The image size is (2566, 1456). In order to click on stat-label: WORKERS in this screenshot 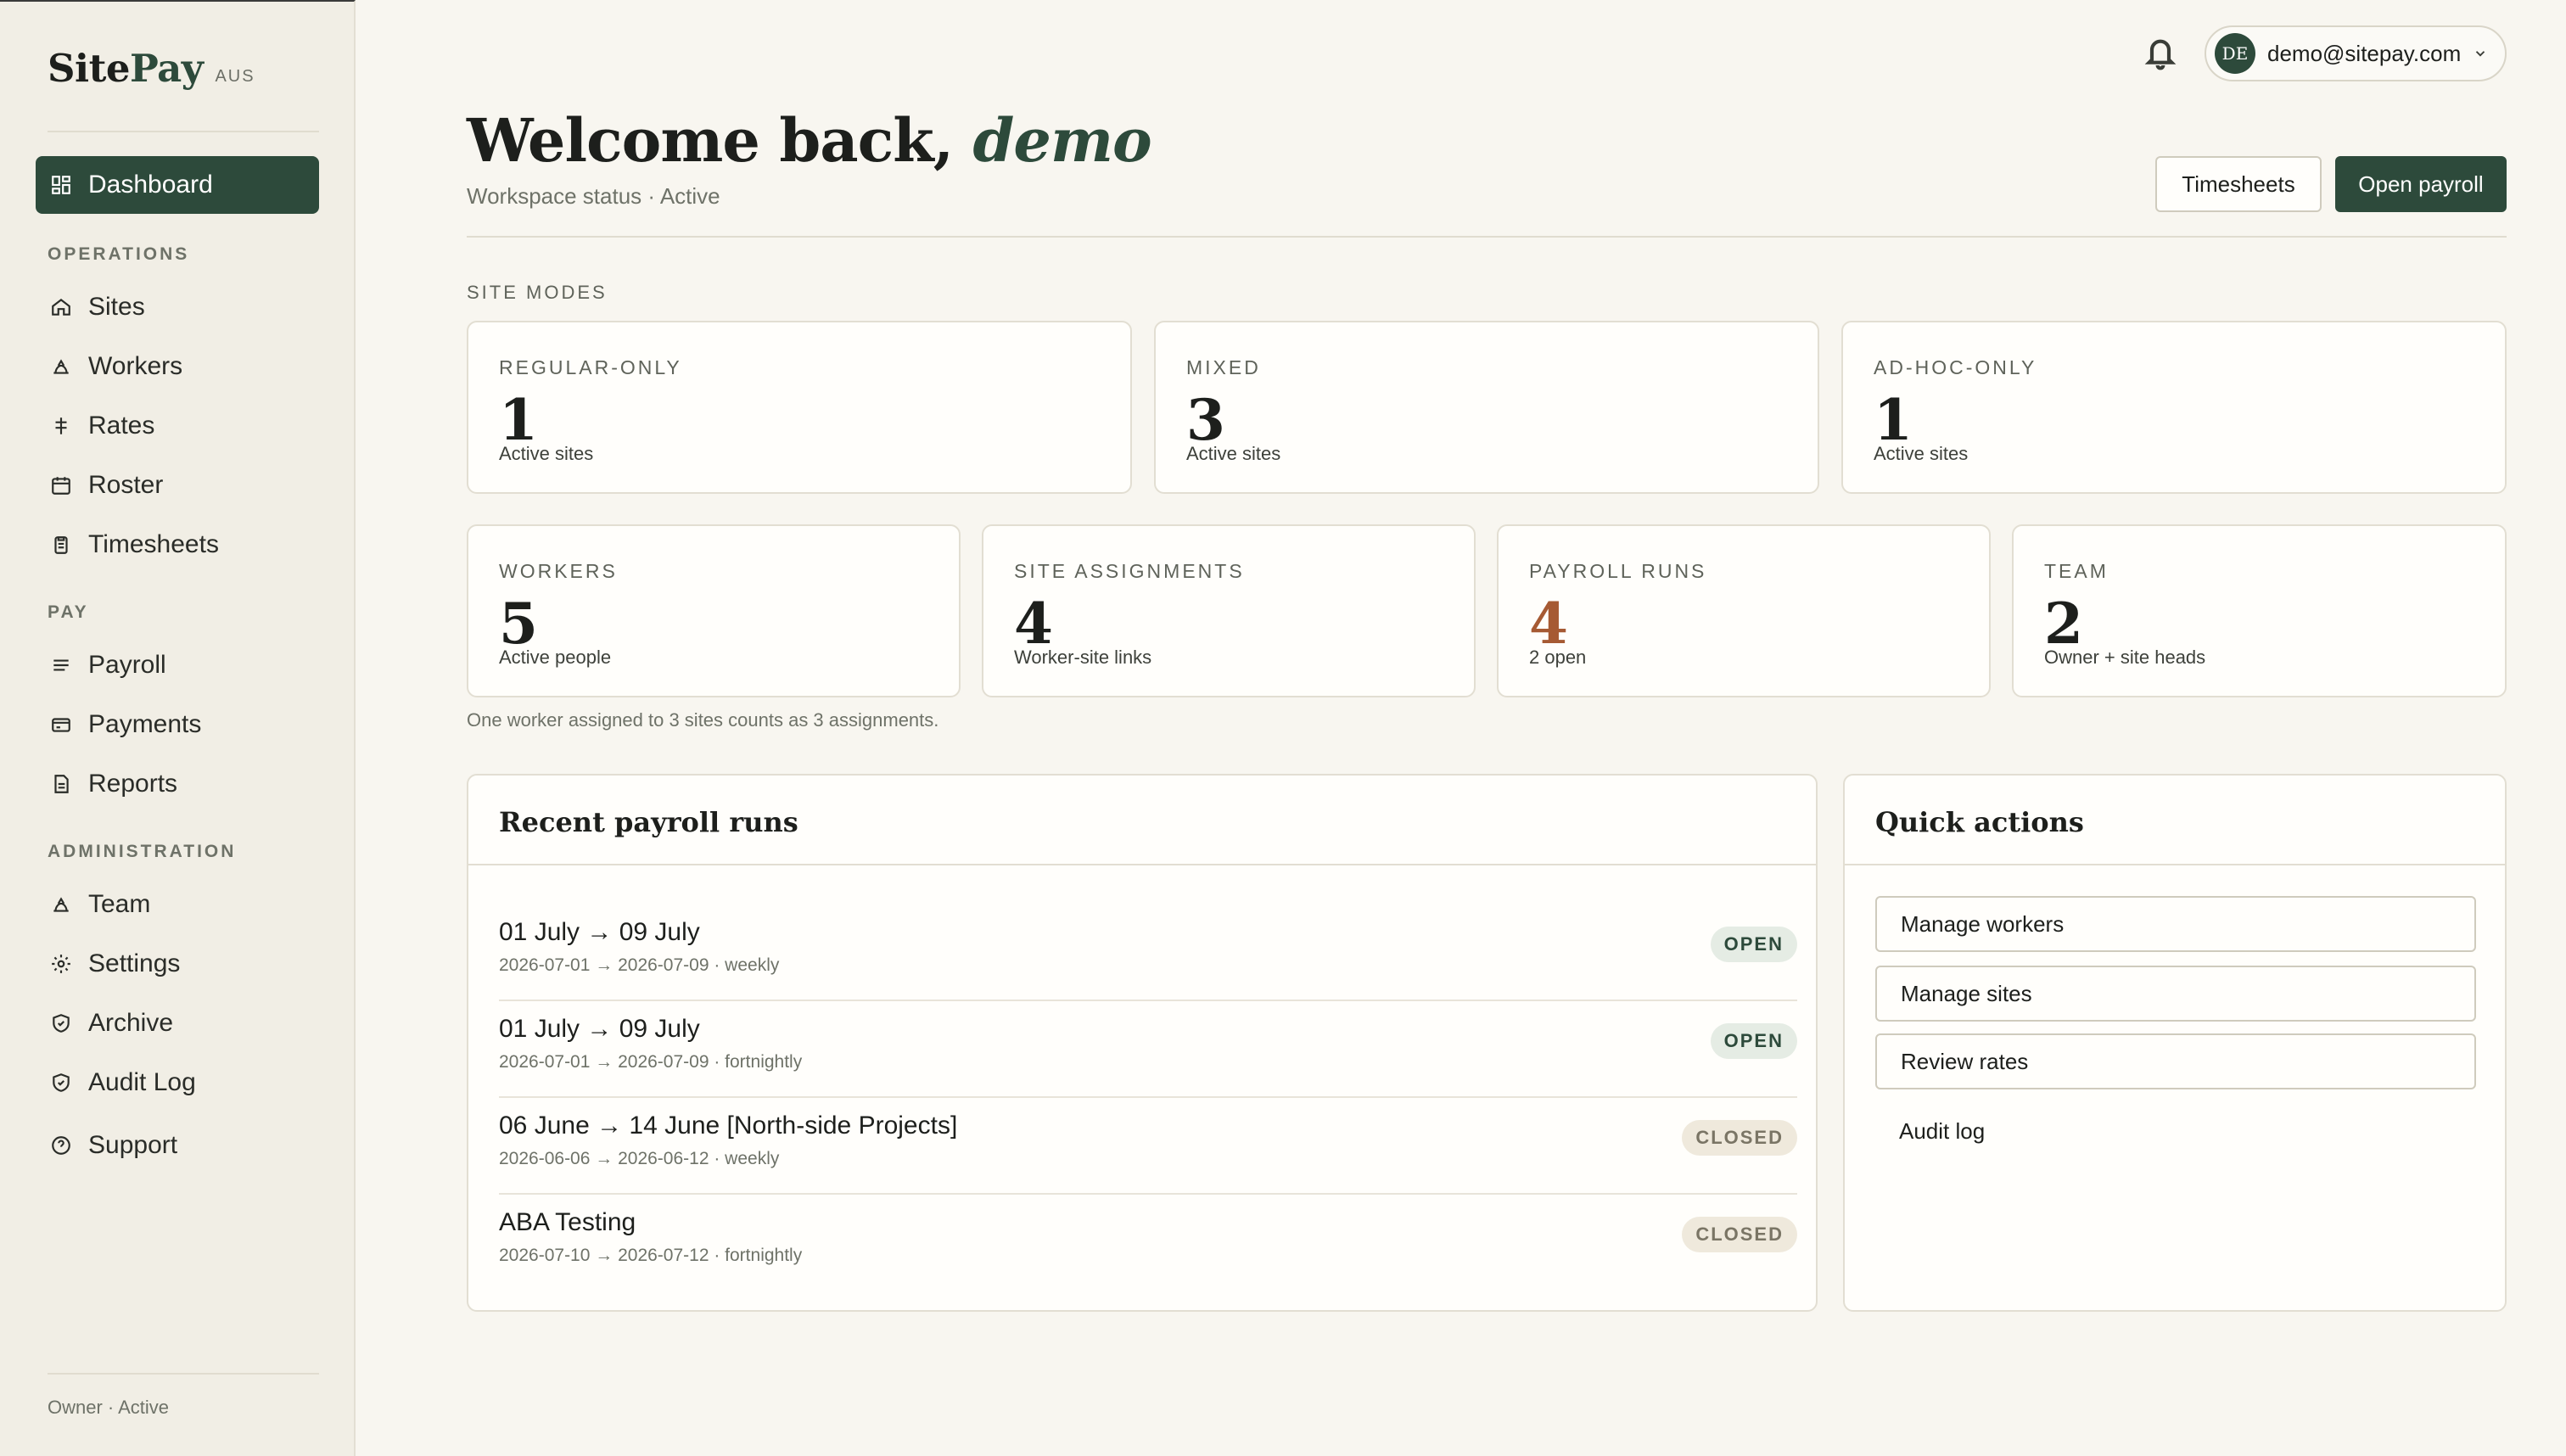, I will do `click(558, 571)`.